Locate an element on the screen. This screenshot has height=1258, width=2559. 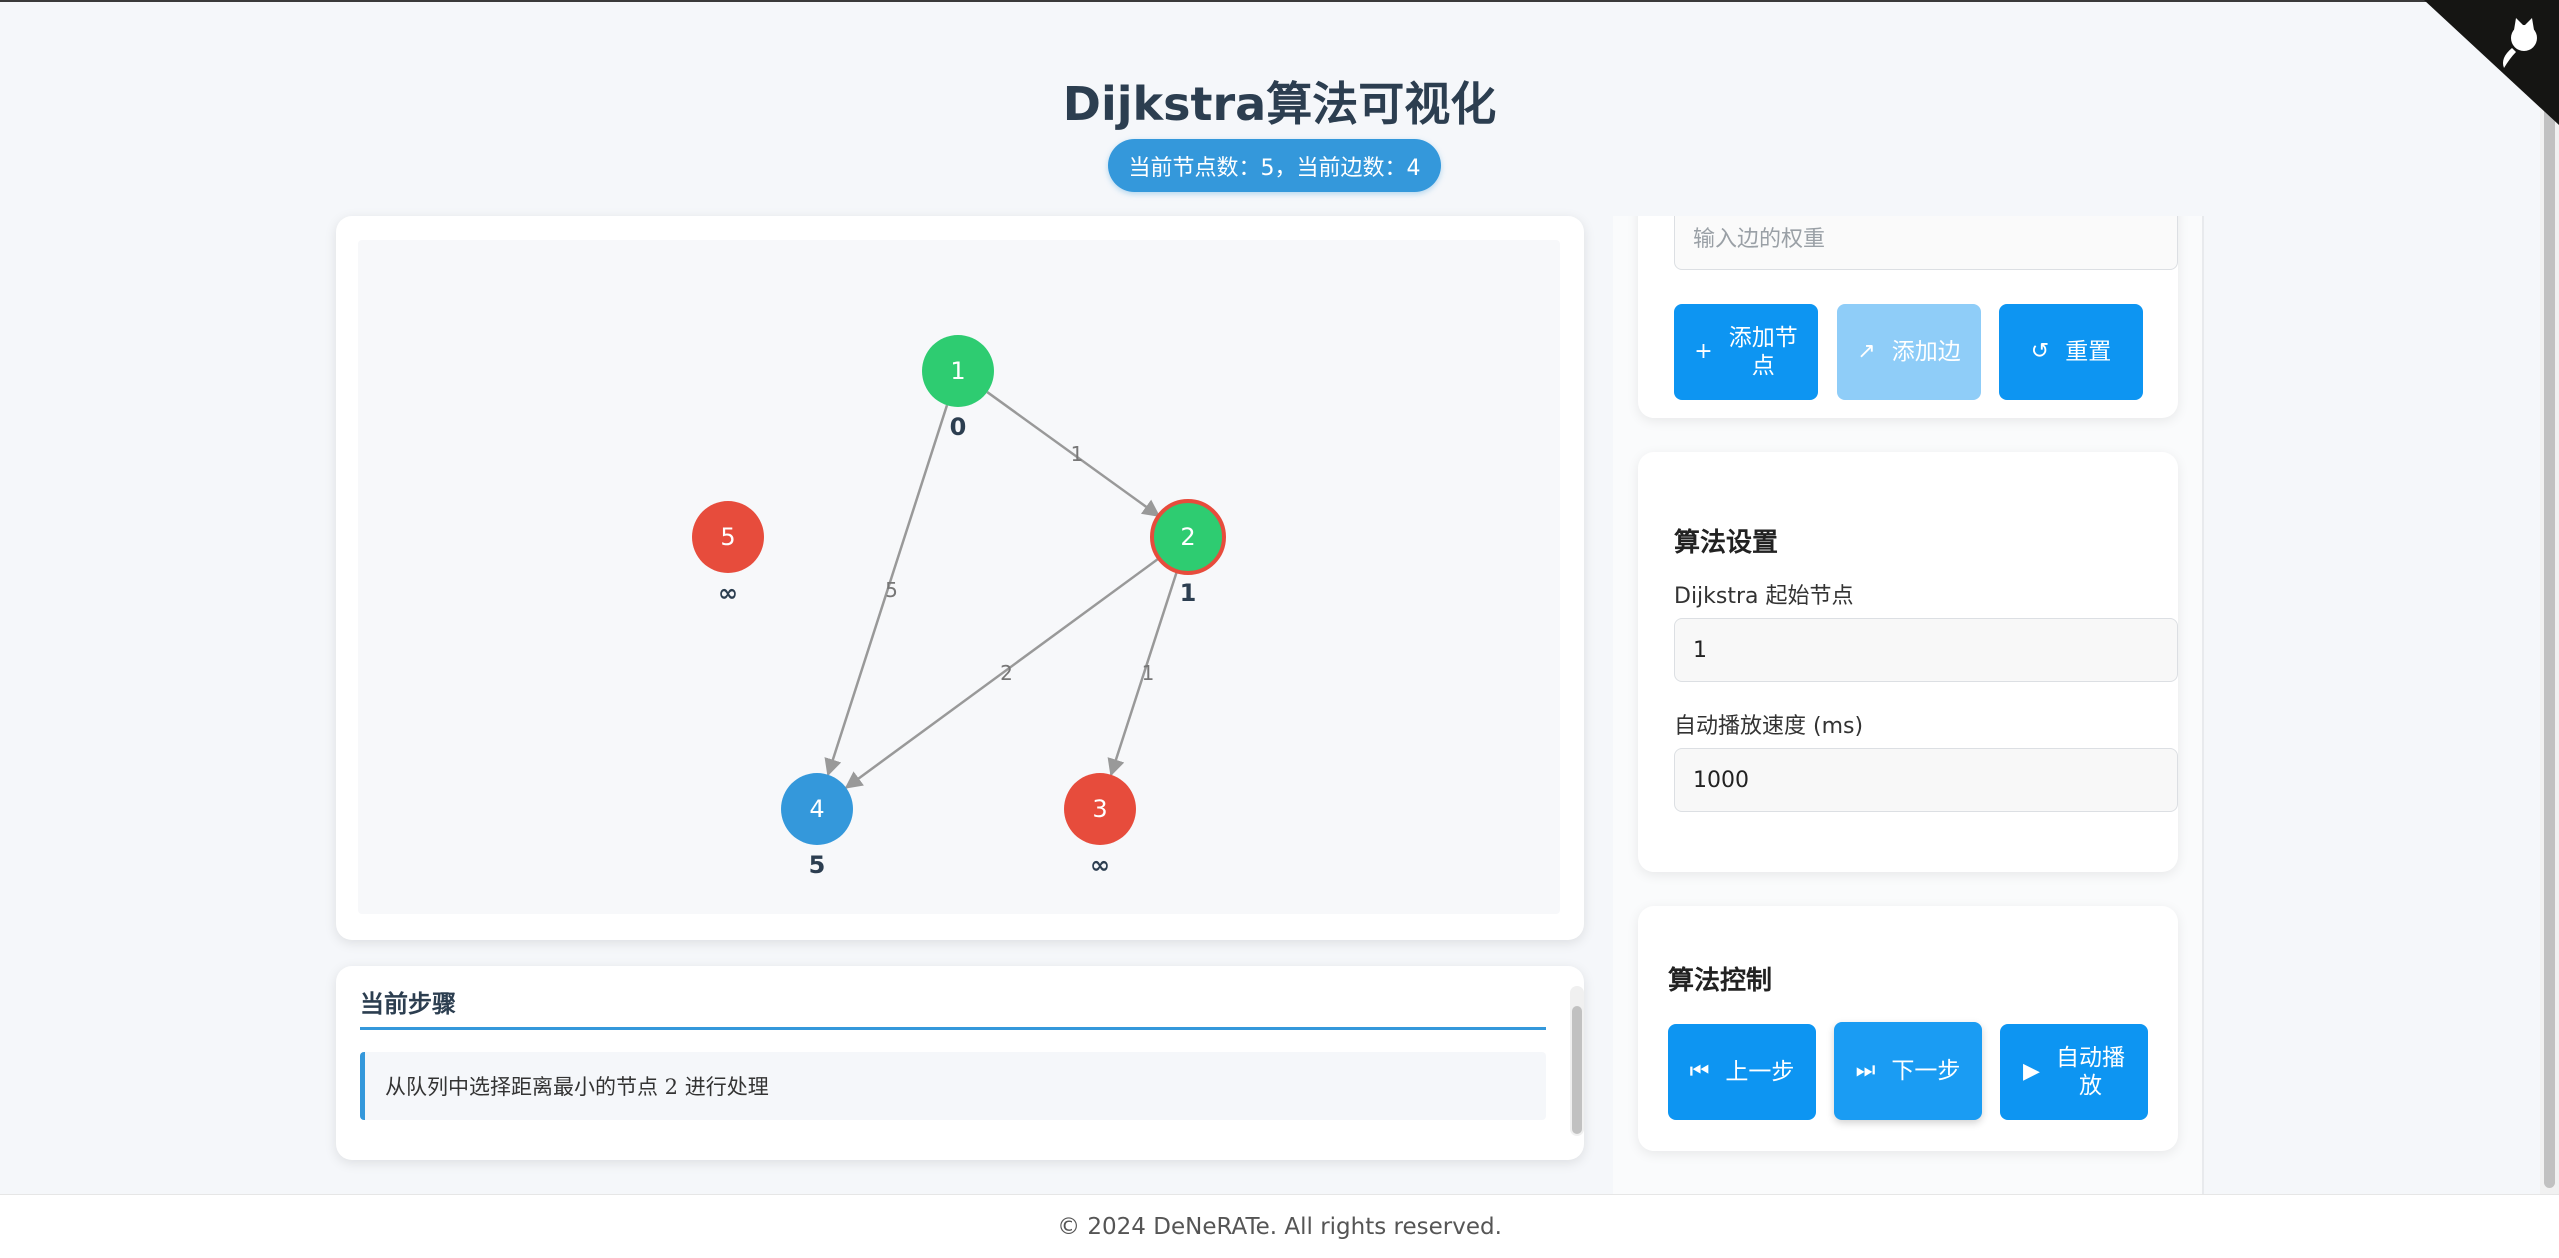
speed-label: 自动播放速度 (ms) is located at coordinates (1769, 726).